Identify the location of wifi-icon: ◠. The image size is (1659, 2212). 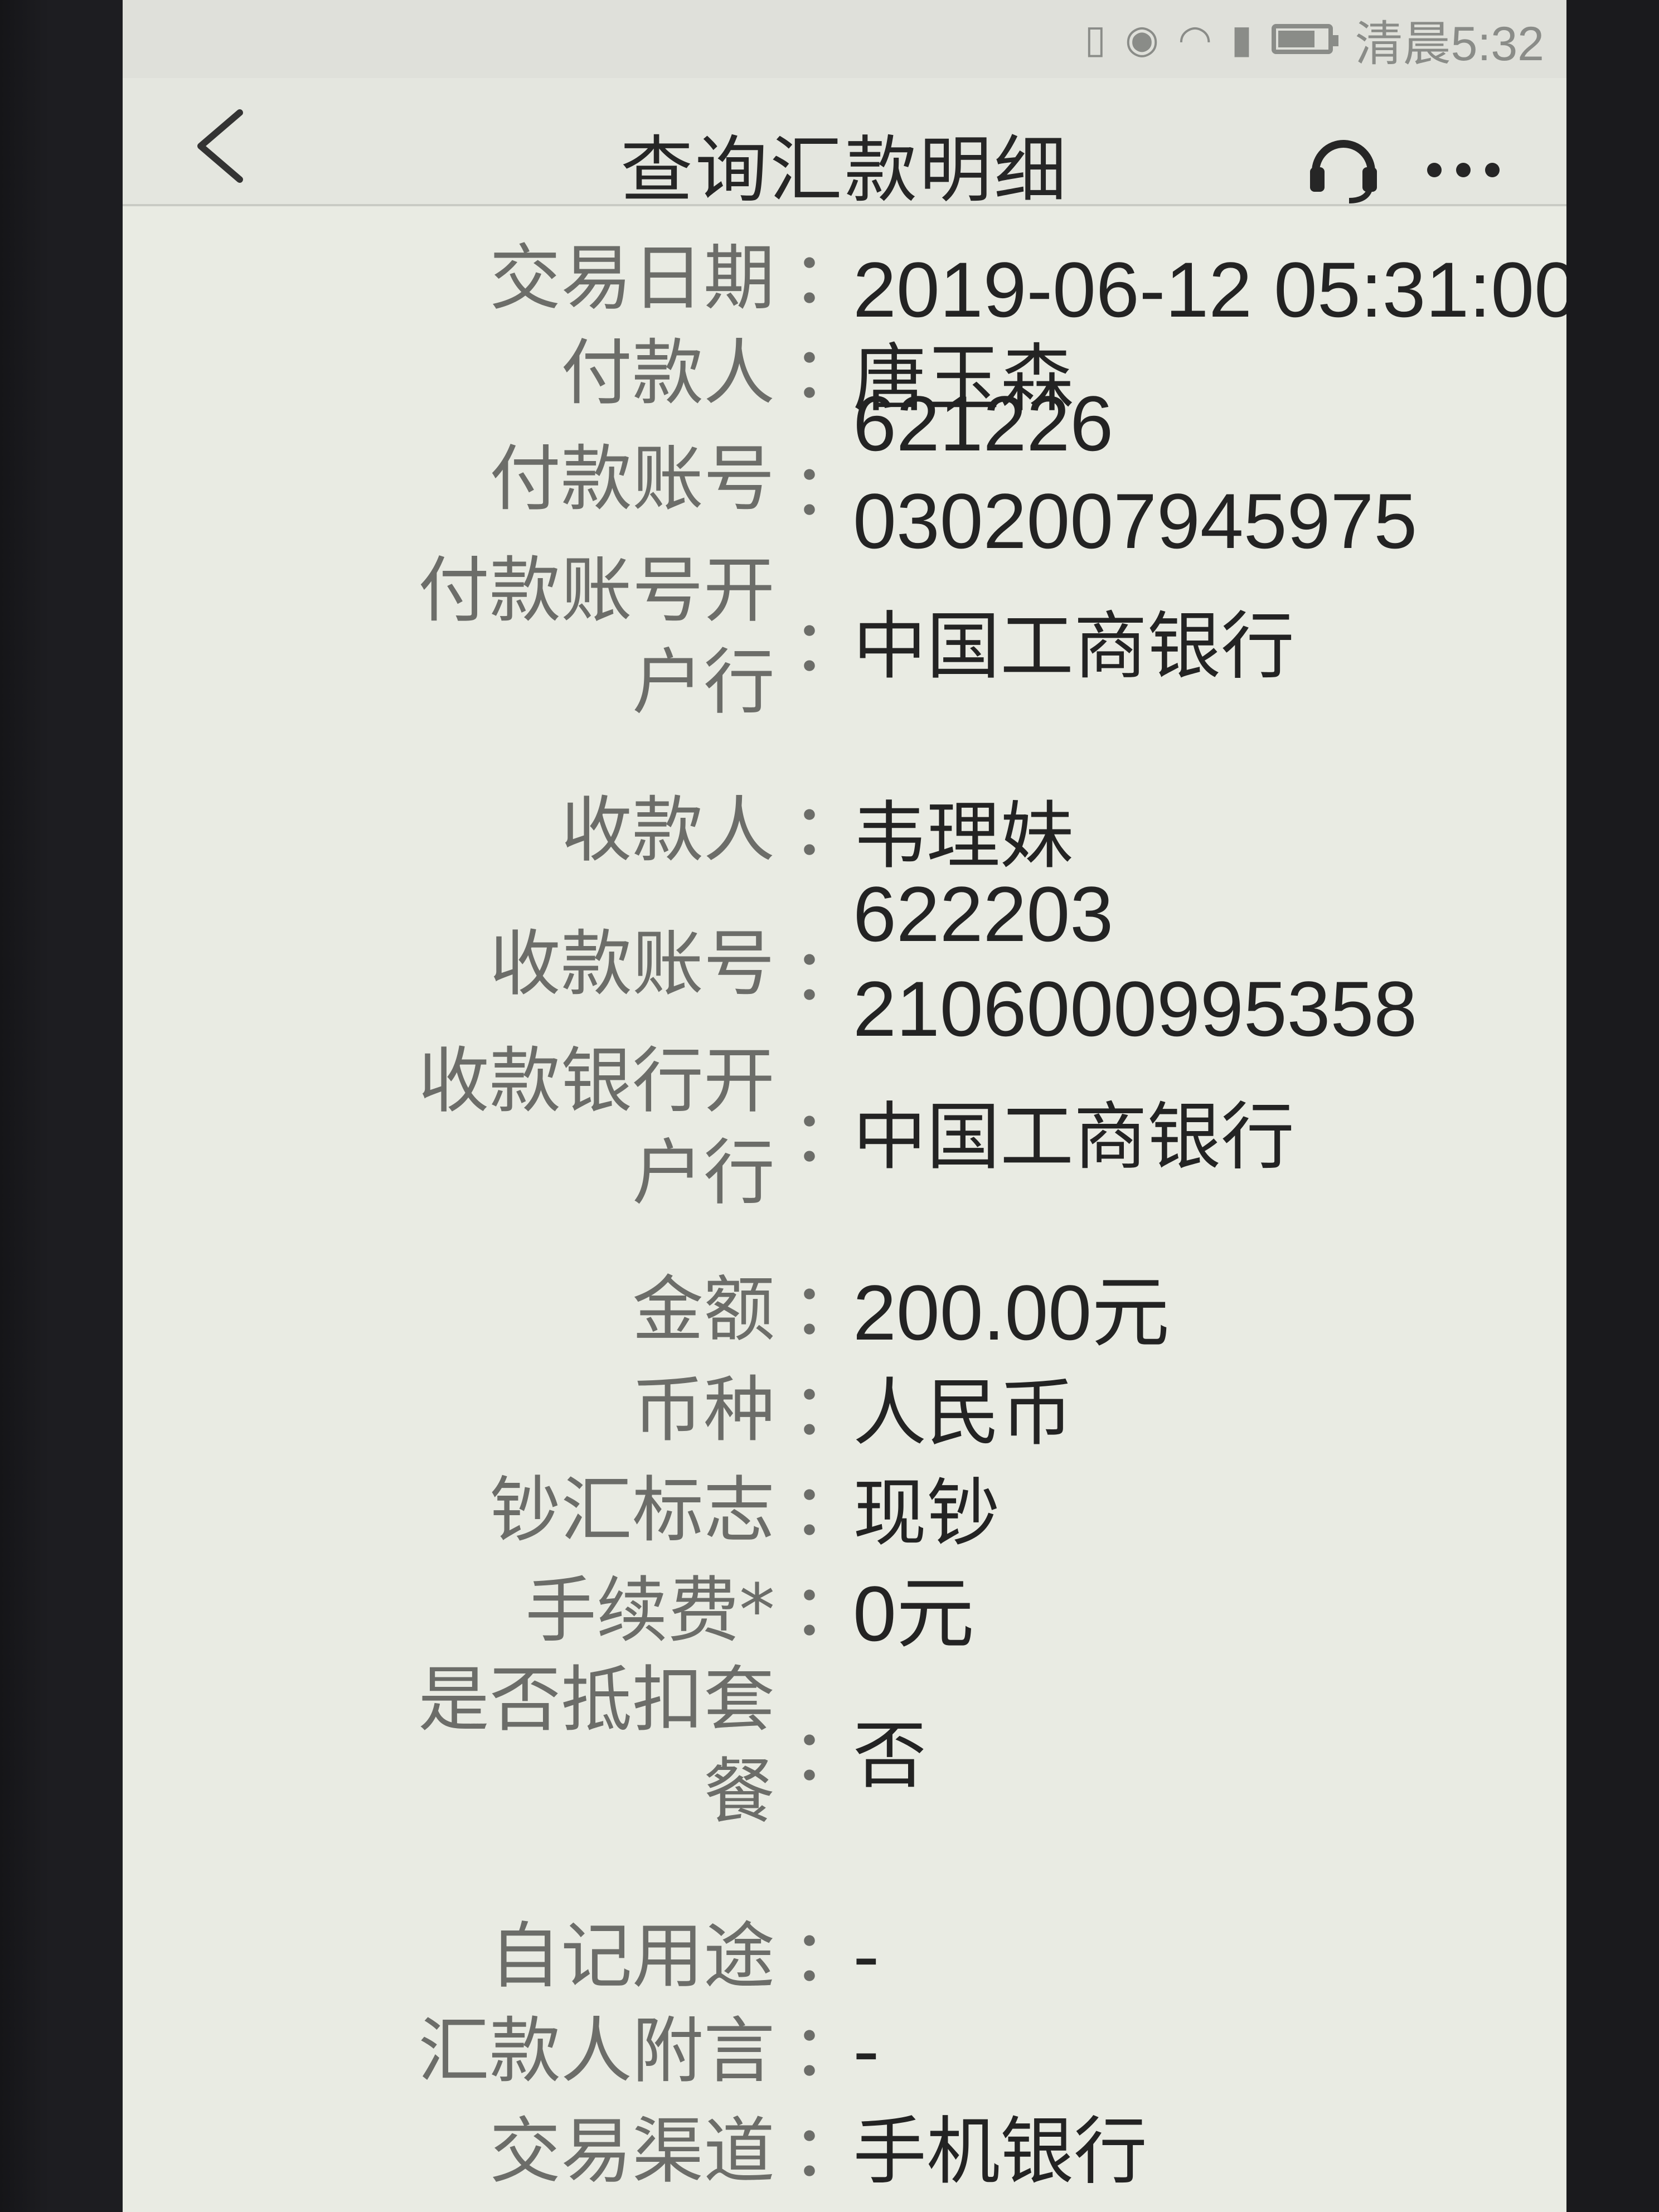
(1194, 39).